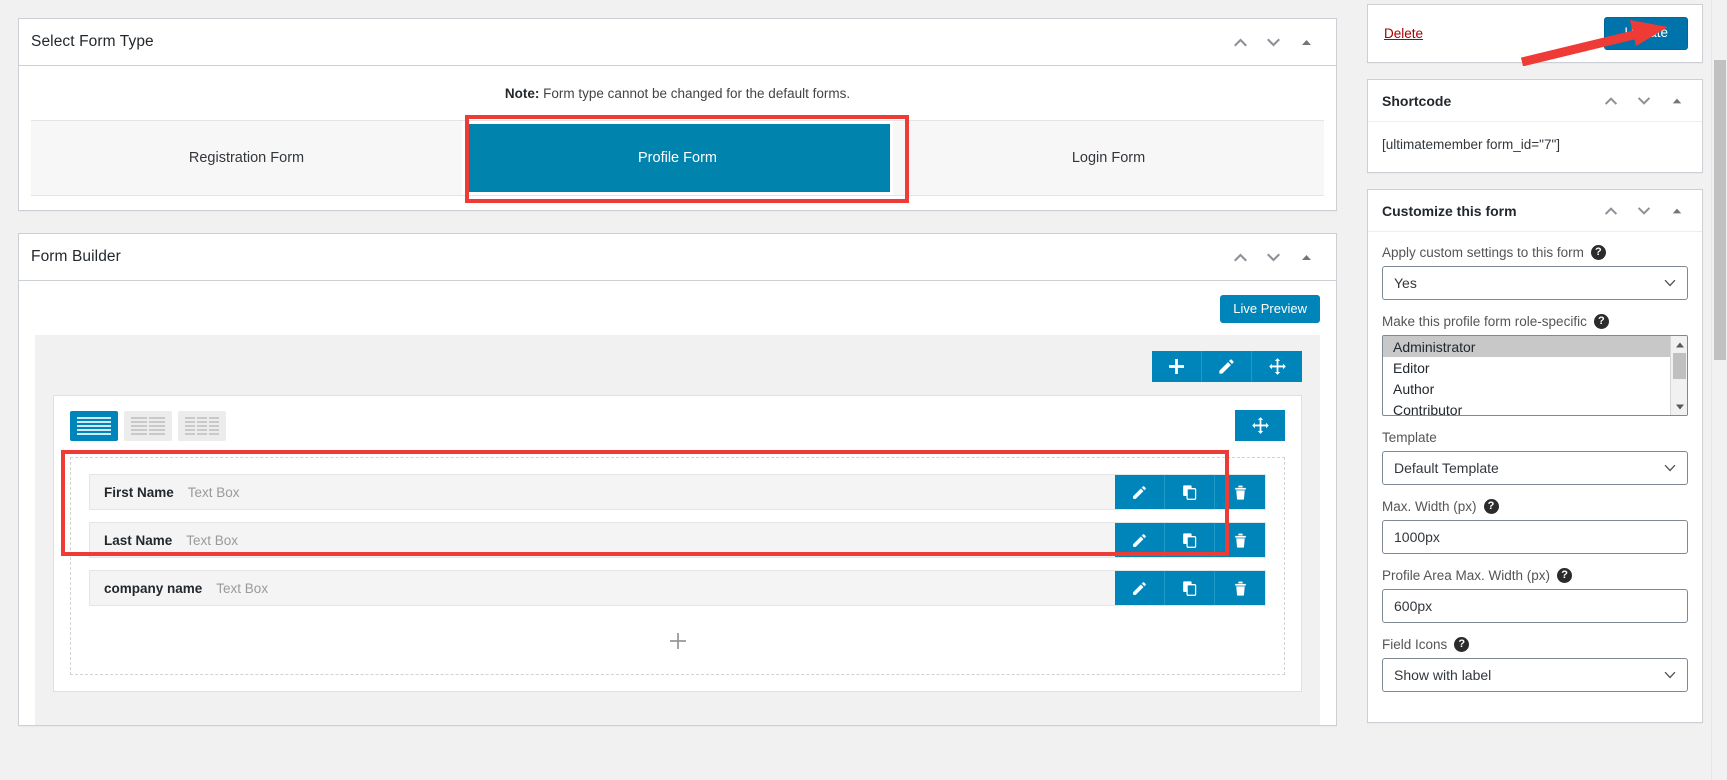 The image size is (1727, 780). I want to click on drag-row-handle, so click(1260, 425).